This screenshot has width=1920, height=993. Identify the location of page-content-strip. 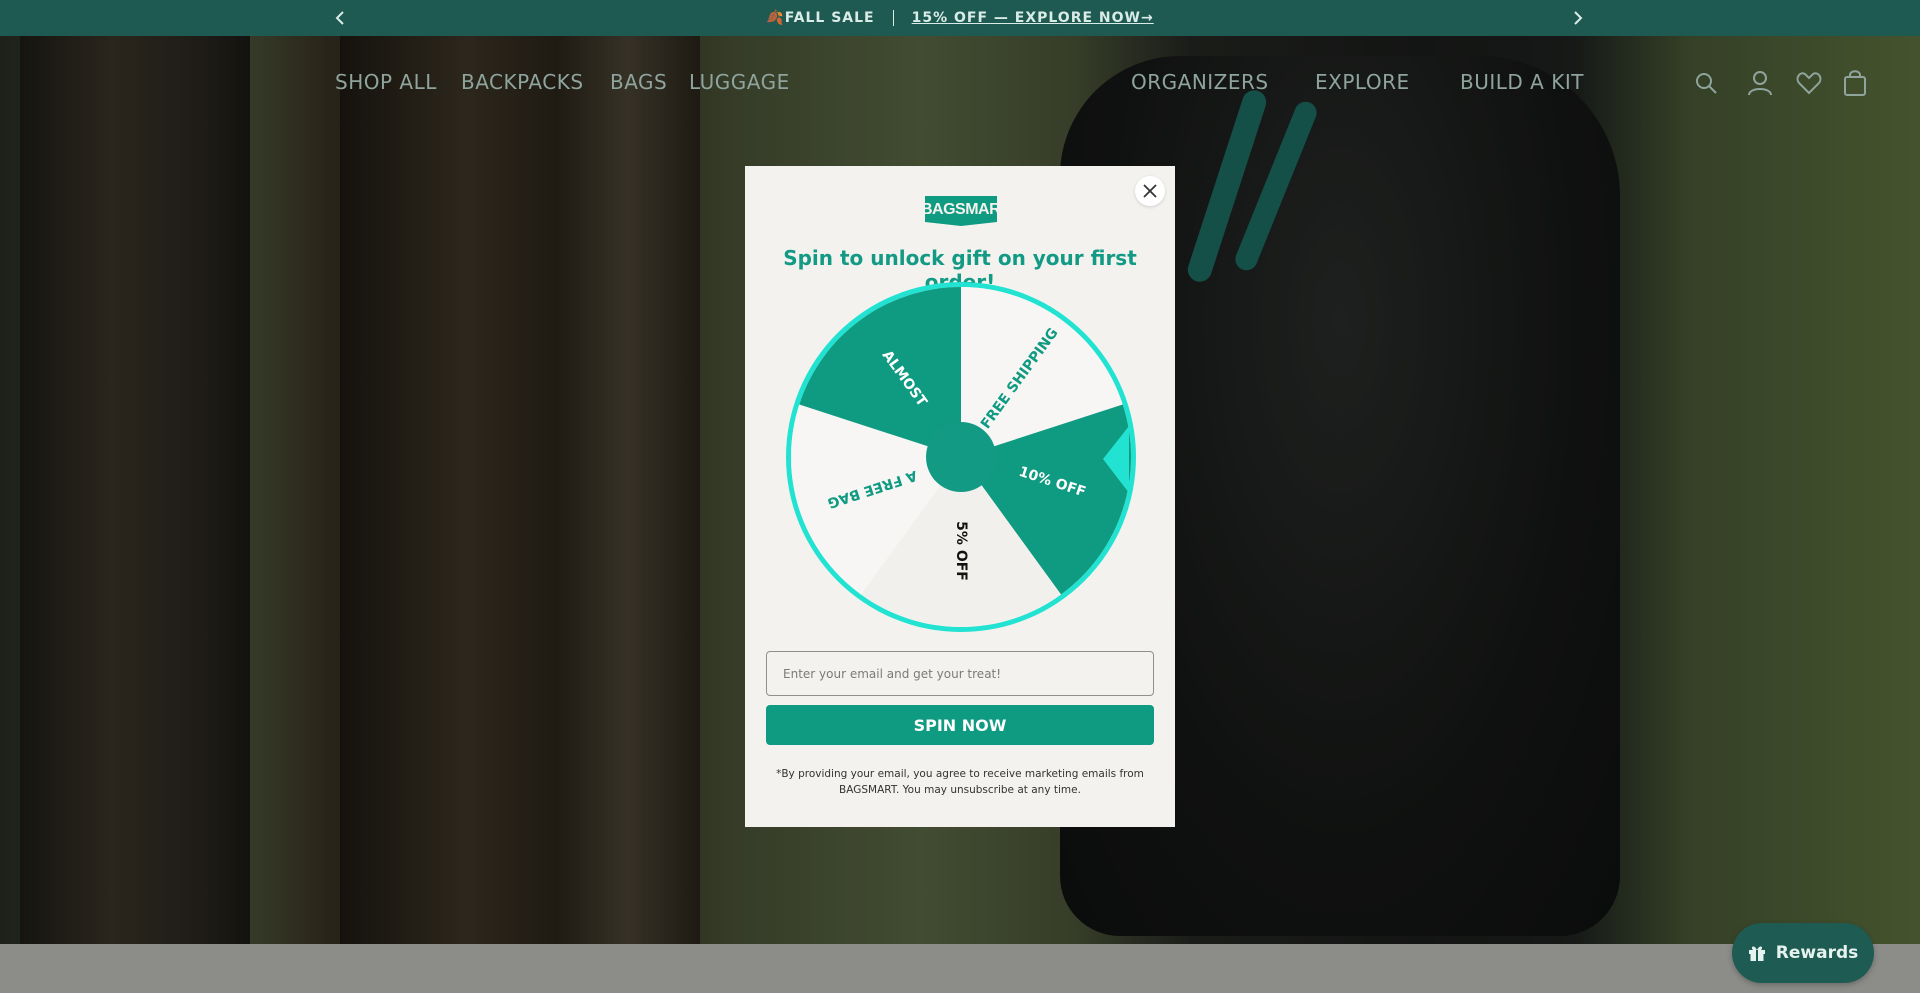
(960, 968).